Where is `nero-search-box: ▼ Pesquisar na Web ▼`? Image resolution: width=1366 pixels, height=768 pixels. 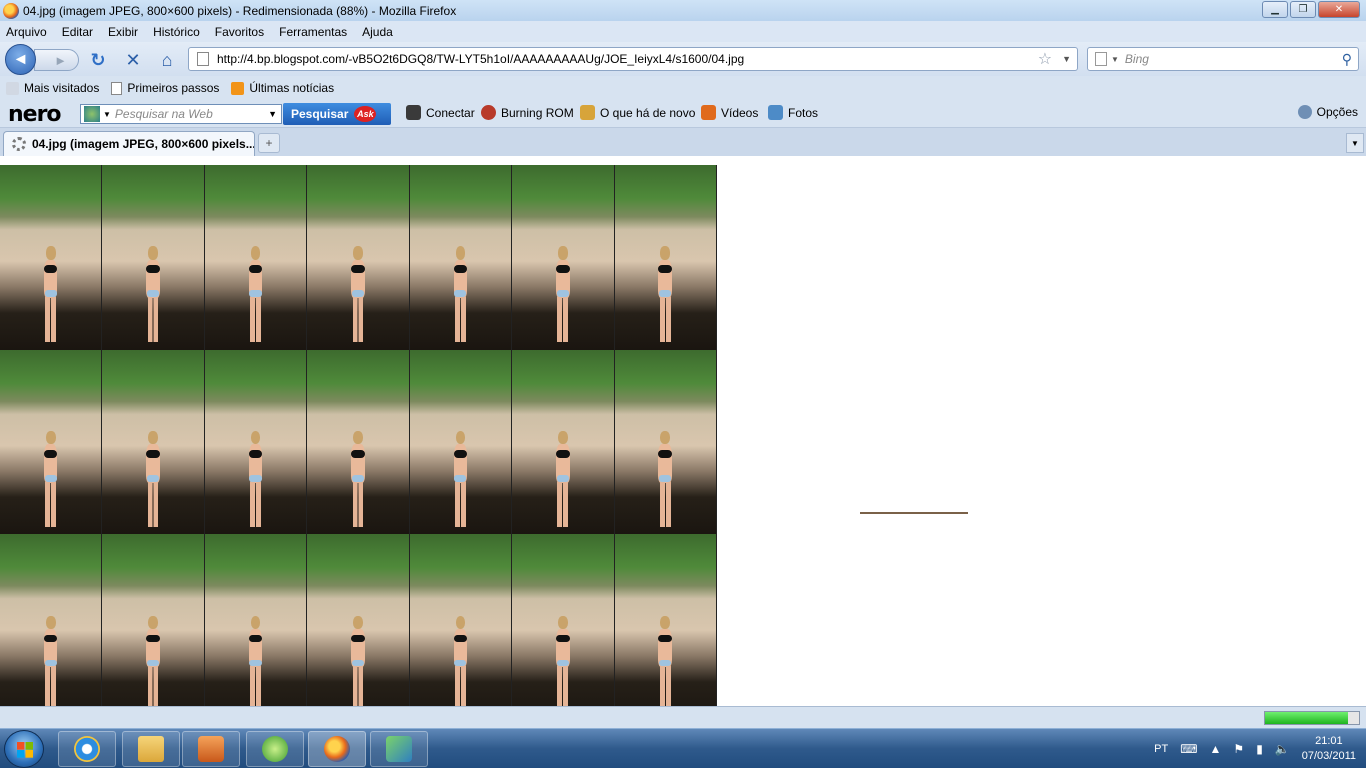
nero-search-box: ▼ Pesquisar na Web ▼ is located at coordinates (181, 114).